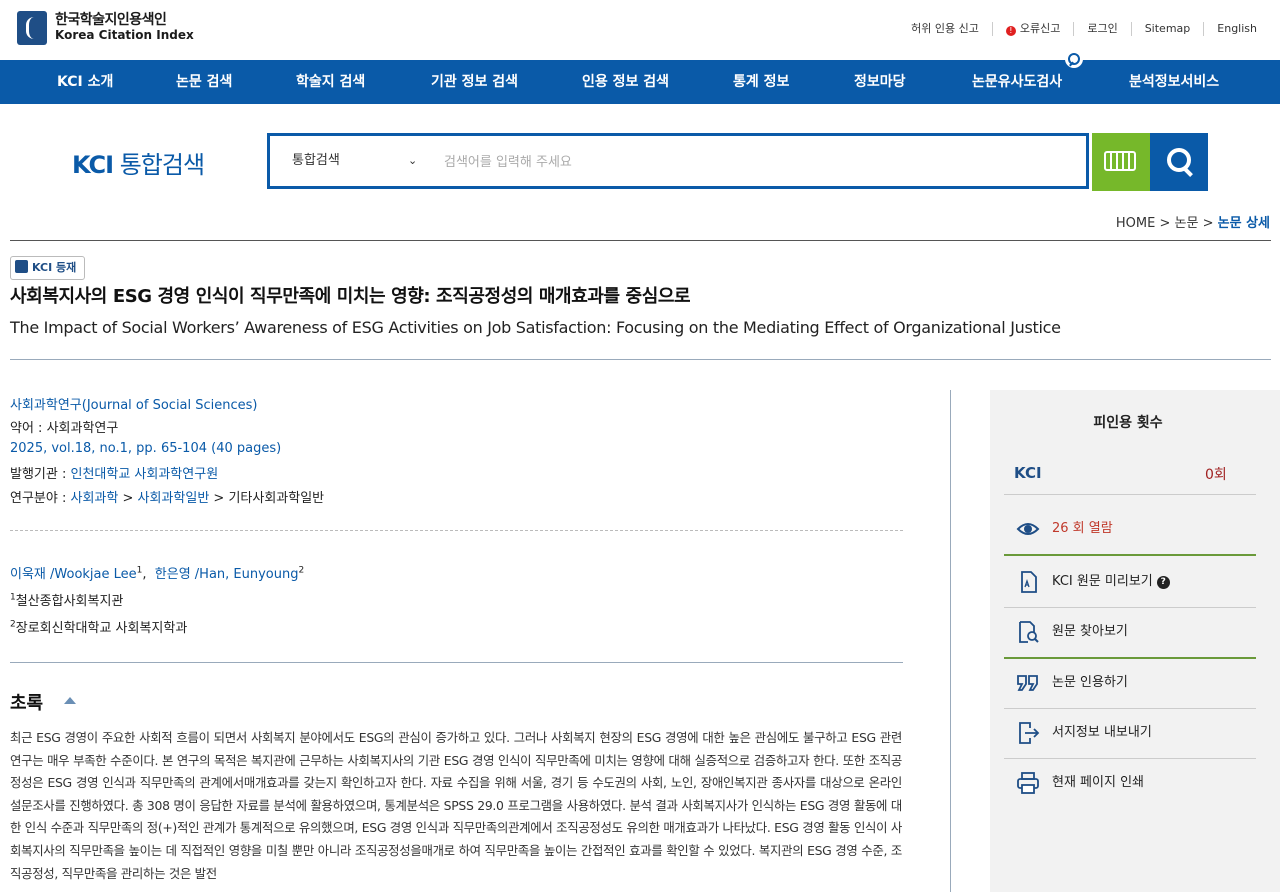 This screenshot has width=1280, height=892. What do you see at coordinates (162, 165) in the screenshot?
I see `search-brand-suffix: 통합검색` at bounding box center [162, 165].